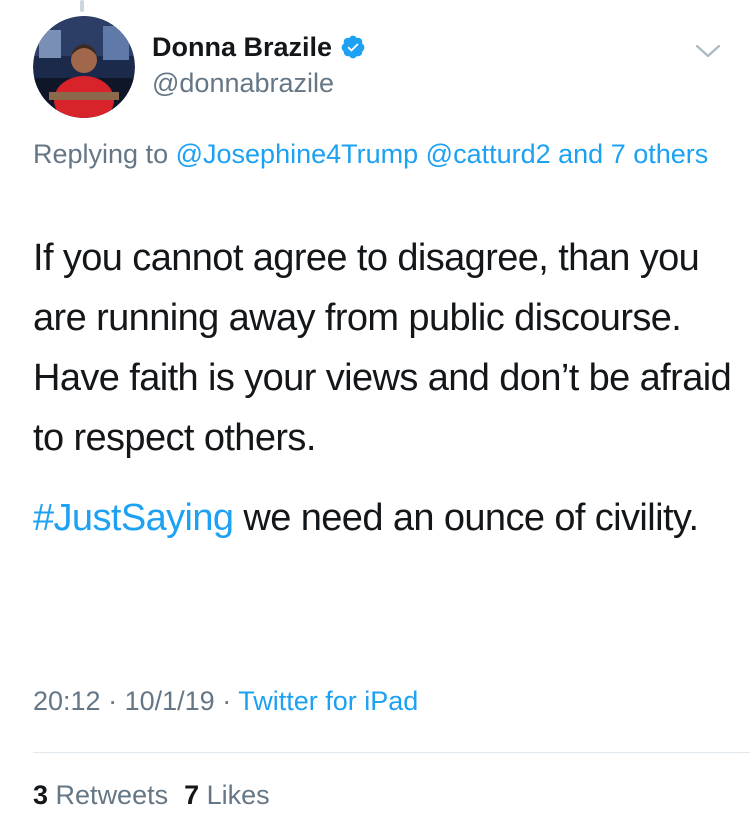  I want to click on avatar-photo, so click(84, 67).